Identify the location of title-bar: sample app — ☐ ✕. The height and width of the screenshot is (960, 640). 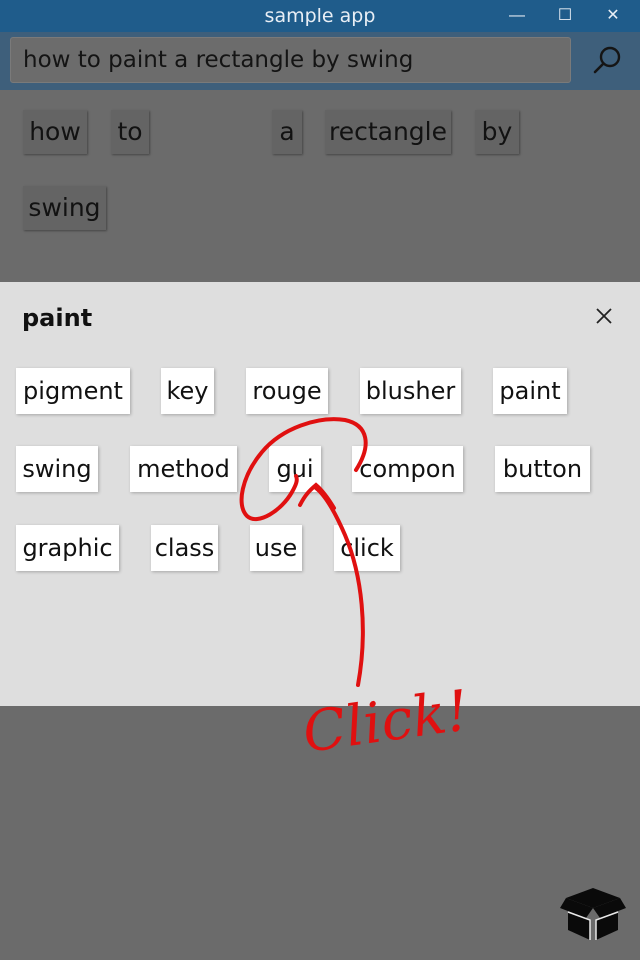
(320, 16).